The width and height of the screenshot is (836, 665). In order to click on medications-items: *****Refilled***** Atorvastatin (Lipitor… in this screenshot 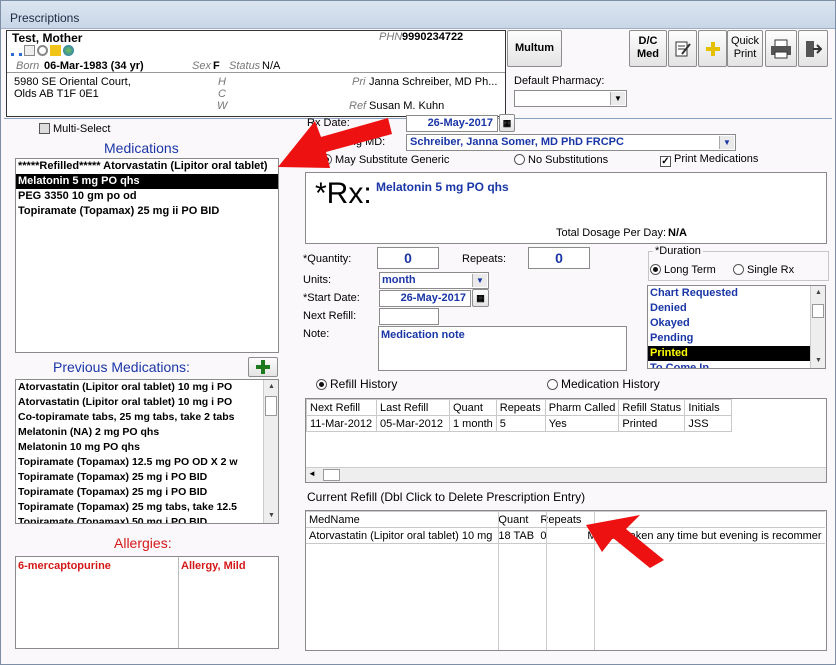, I will do `click(147, 189)`.